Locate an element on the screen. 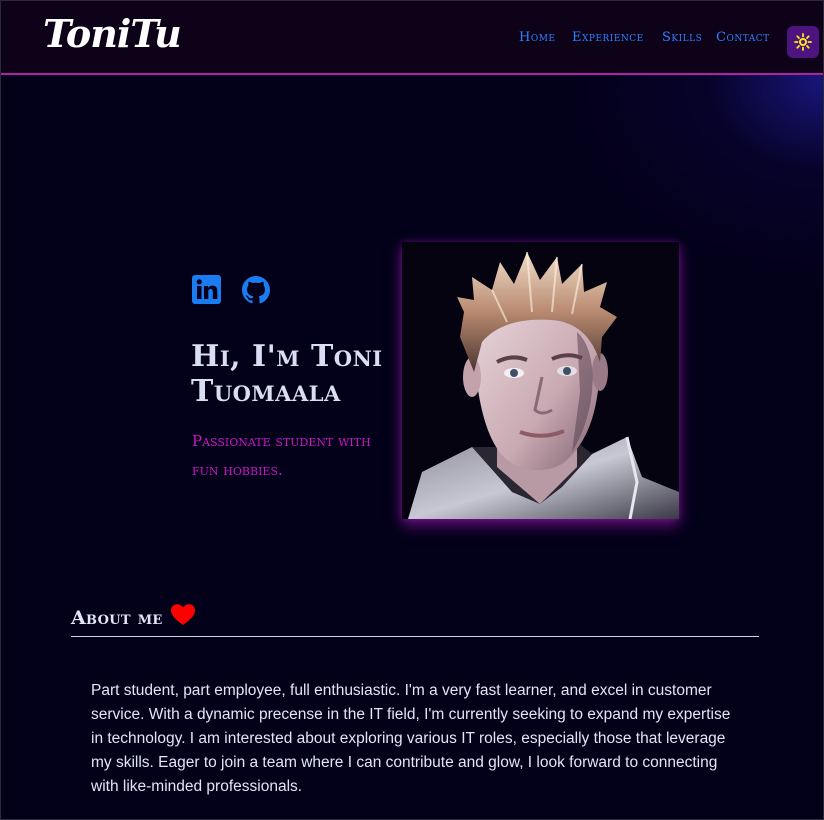  nav-link-skills: Skills is located at coordinates (682, 37).